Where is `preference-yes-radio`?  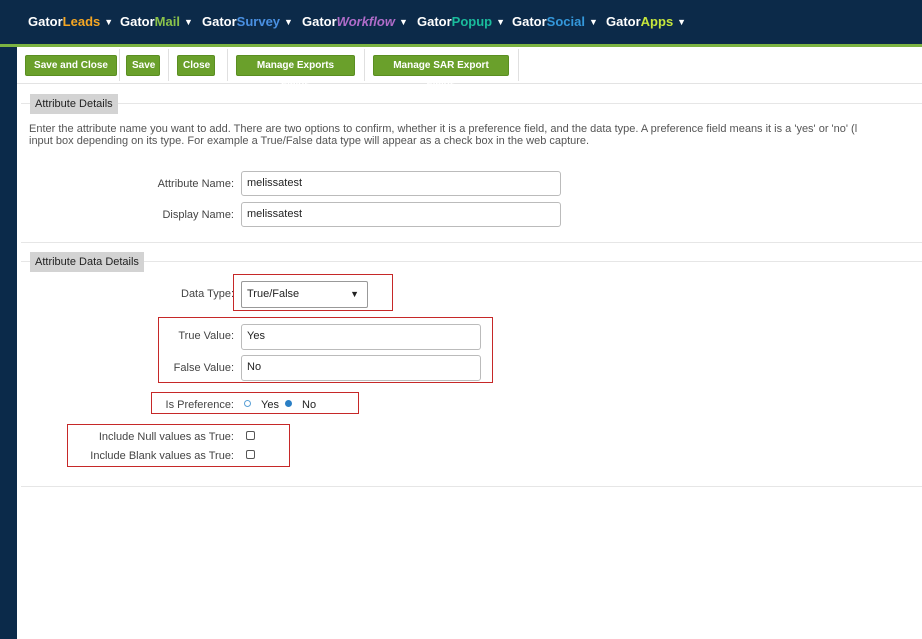 preference-yes-radio is located at coordinates (247, 403).